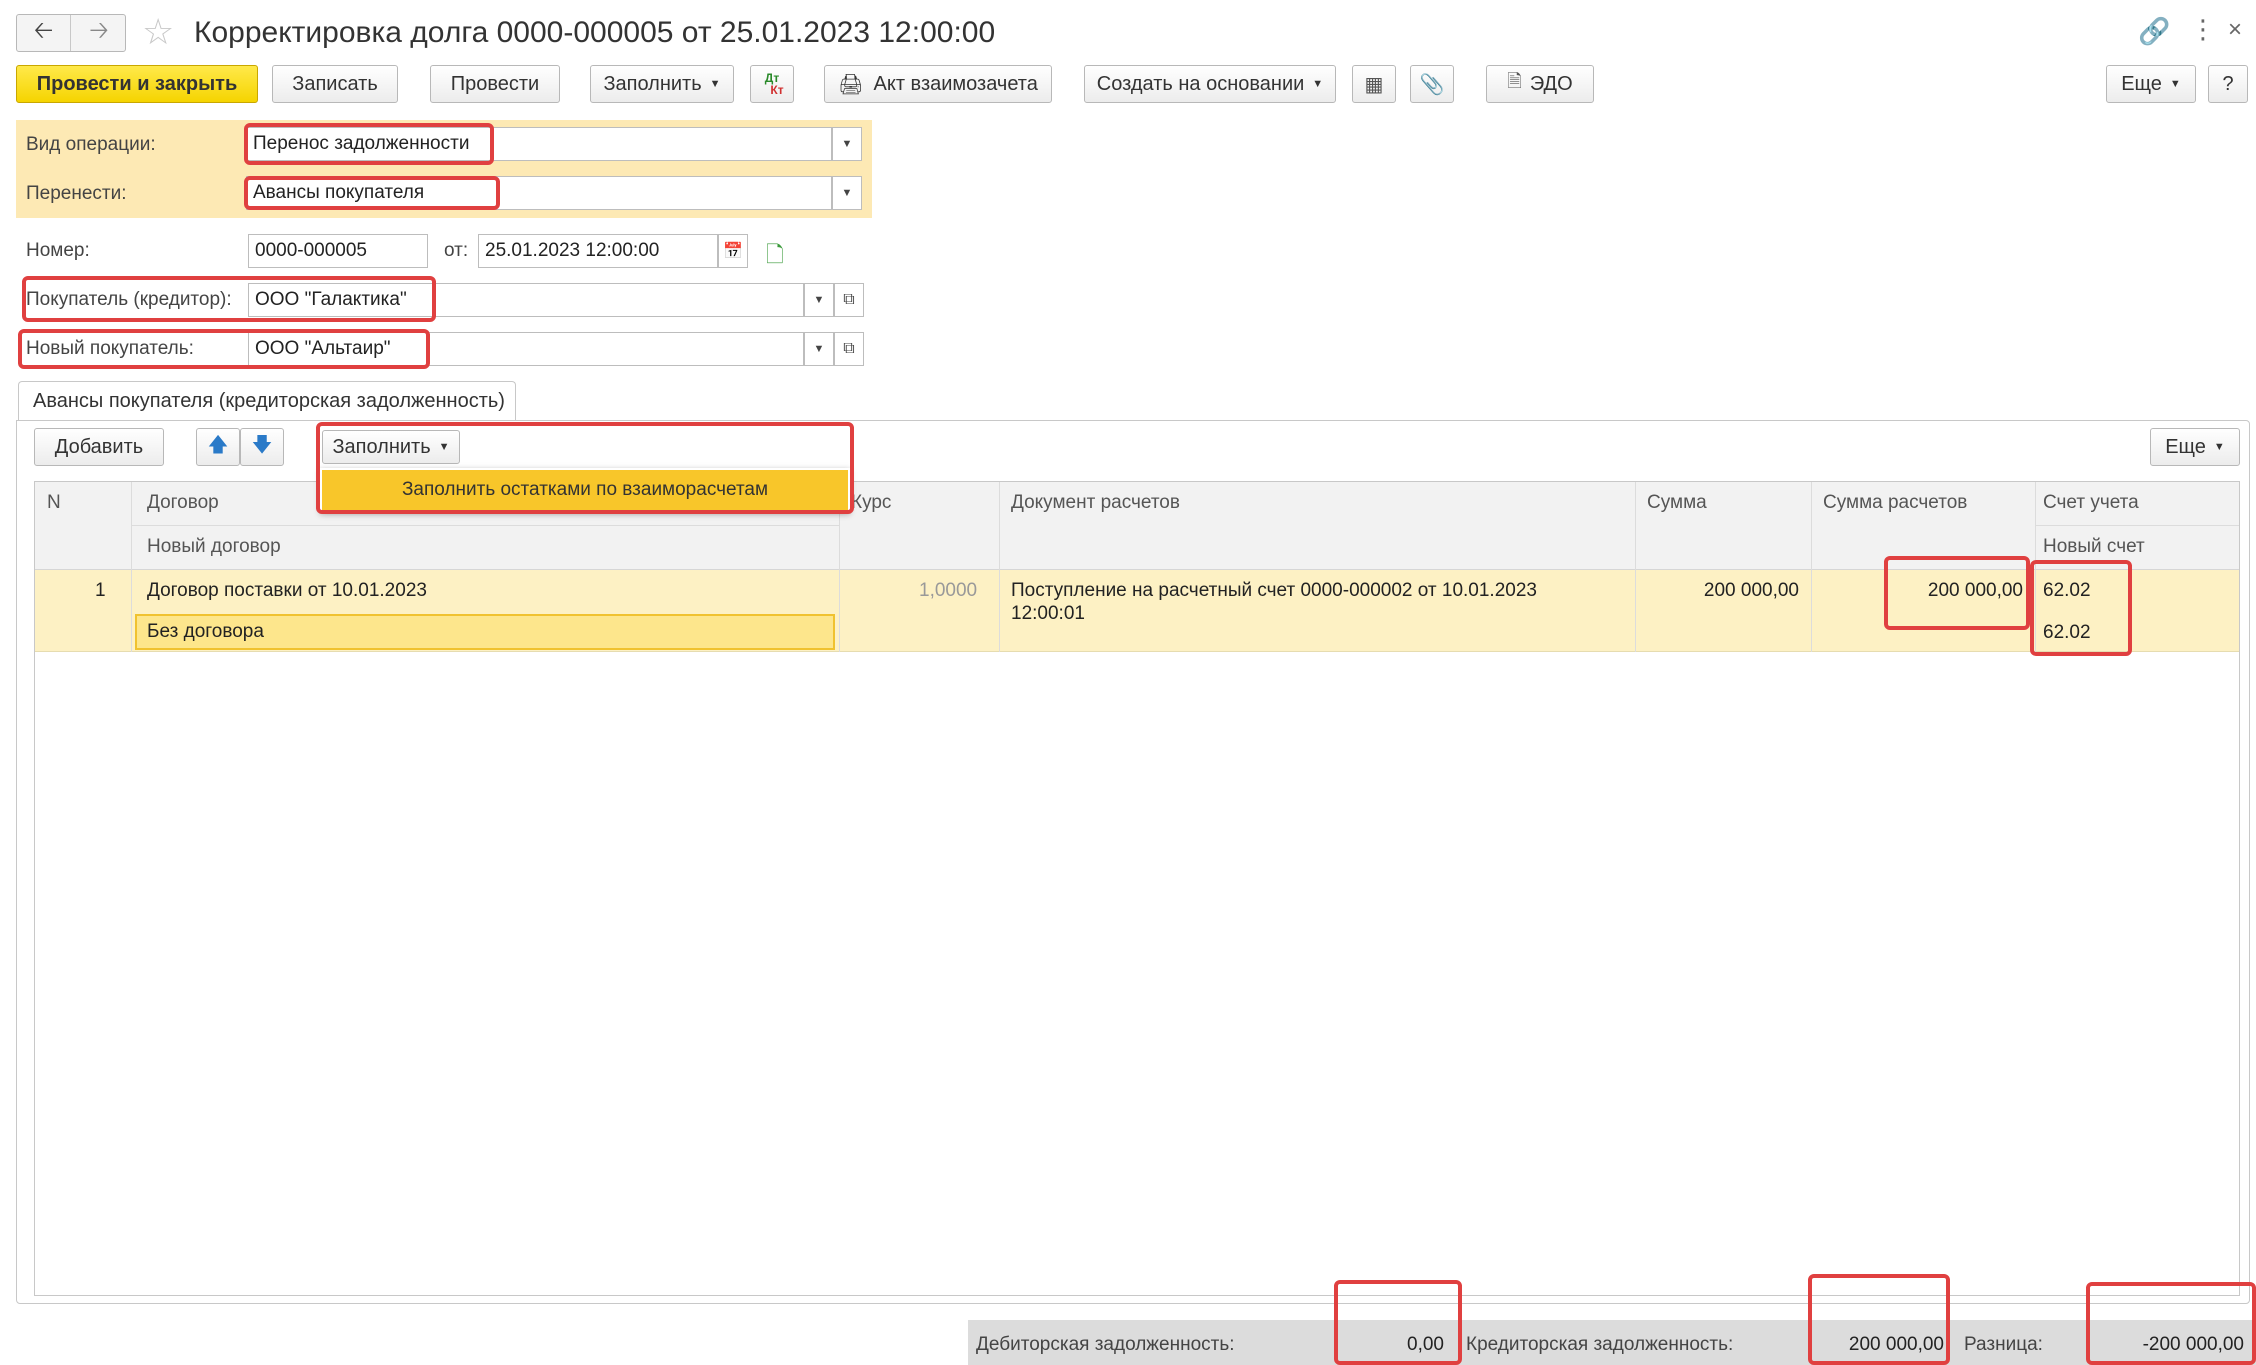  I want to click on date-label: от:, so click(456, 250).